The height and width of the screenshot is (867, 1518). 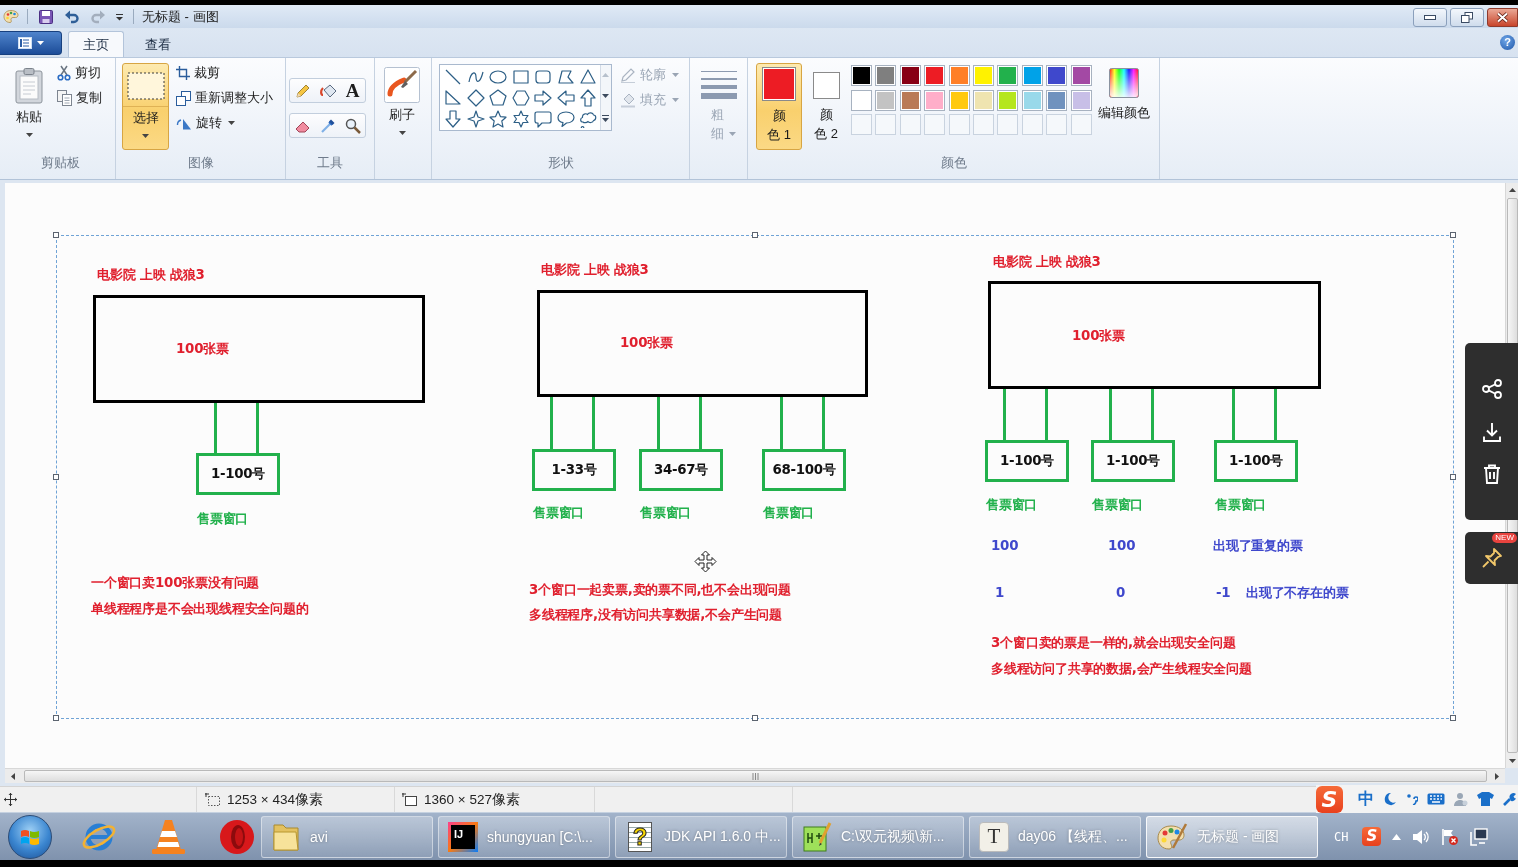 I want to click on scroll-left-icon, so click(x=13, y=776).